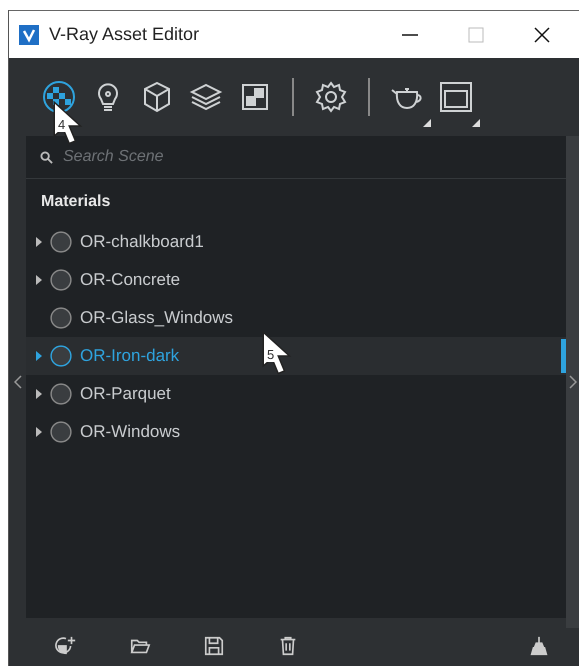  I want to click on material-item: OR-Concrete, so click(296, 280).